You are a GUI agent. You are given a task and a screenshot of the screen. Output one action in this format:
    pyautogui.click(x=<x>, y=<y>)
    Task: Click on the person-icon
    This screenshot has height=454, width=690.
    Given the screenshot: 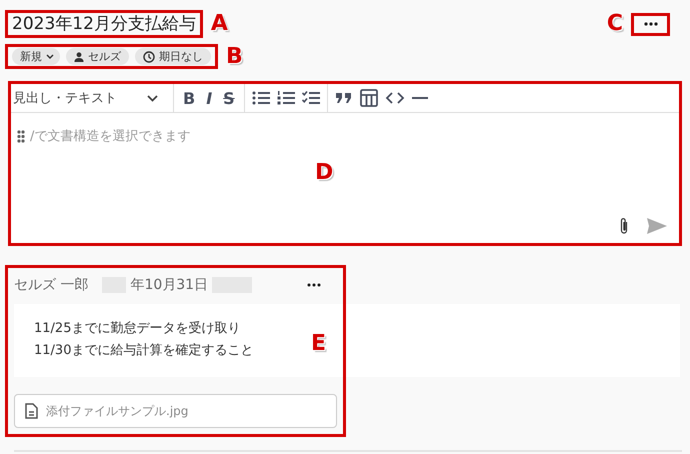 What is the action you would take?
    pyautogui.click(x=79, y=57)
    